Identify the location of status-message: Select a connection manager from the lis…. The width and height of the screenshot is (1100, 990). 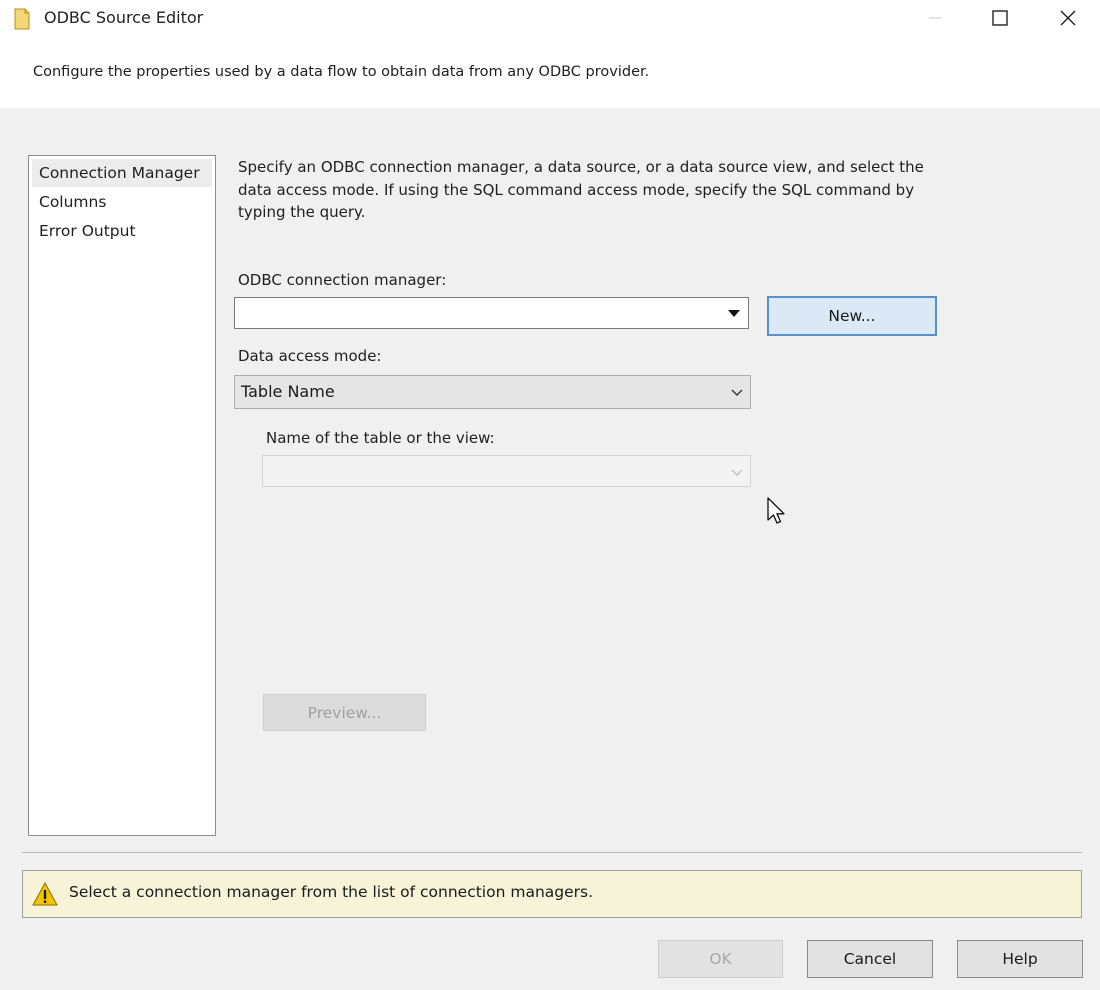
(331, 892).